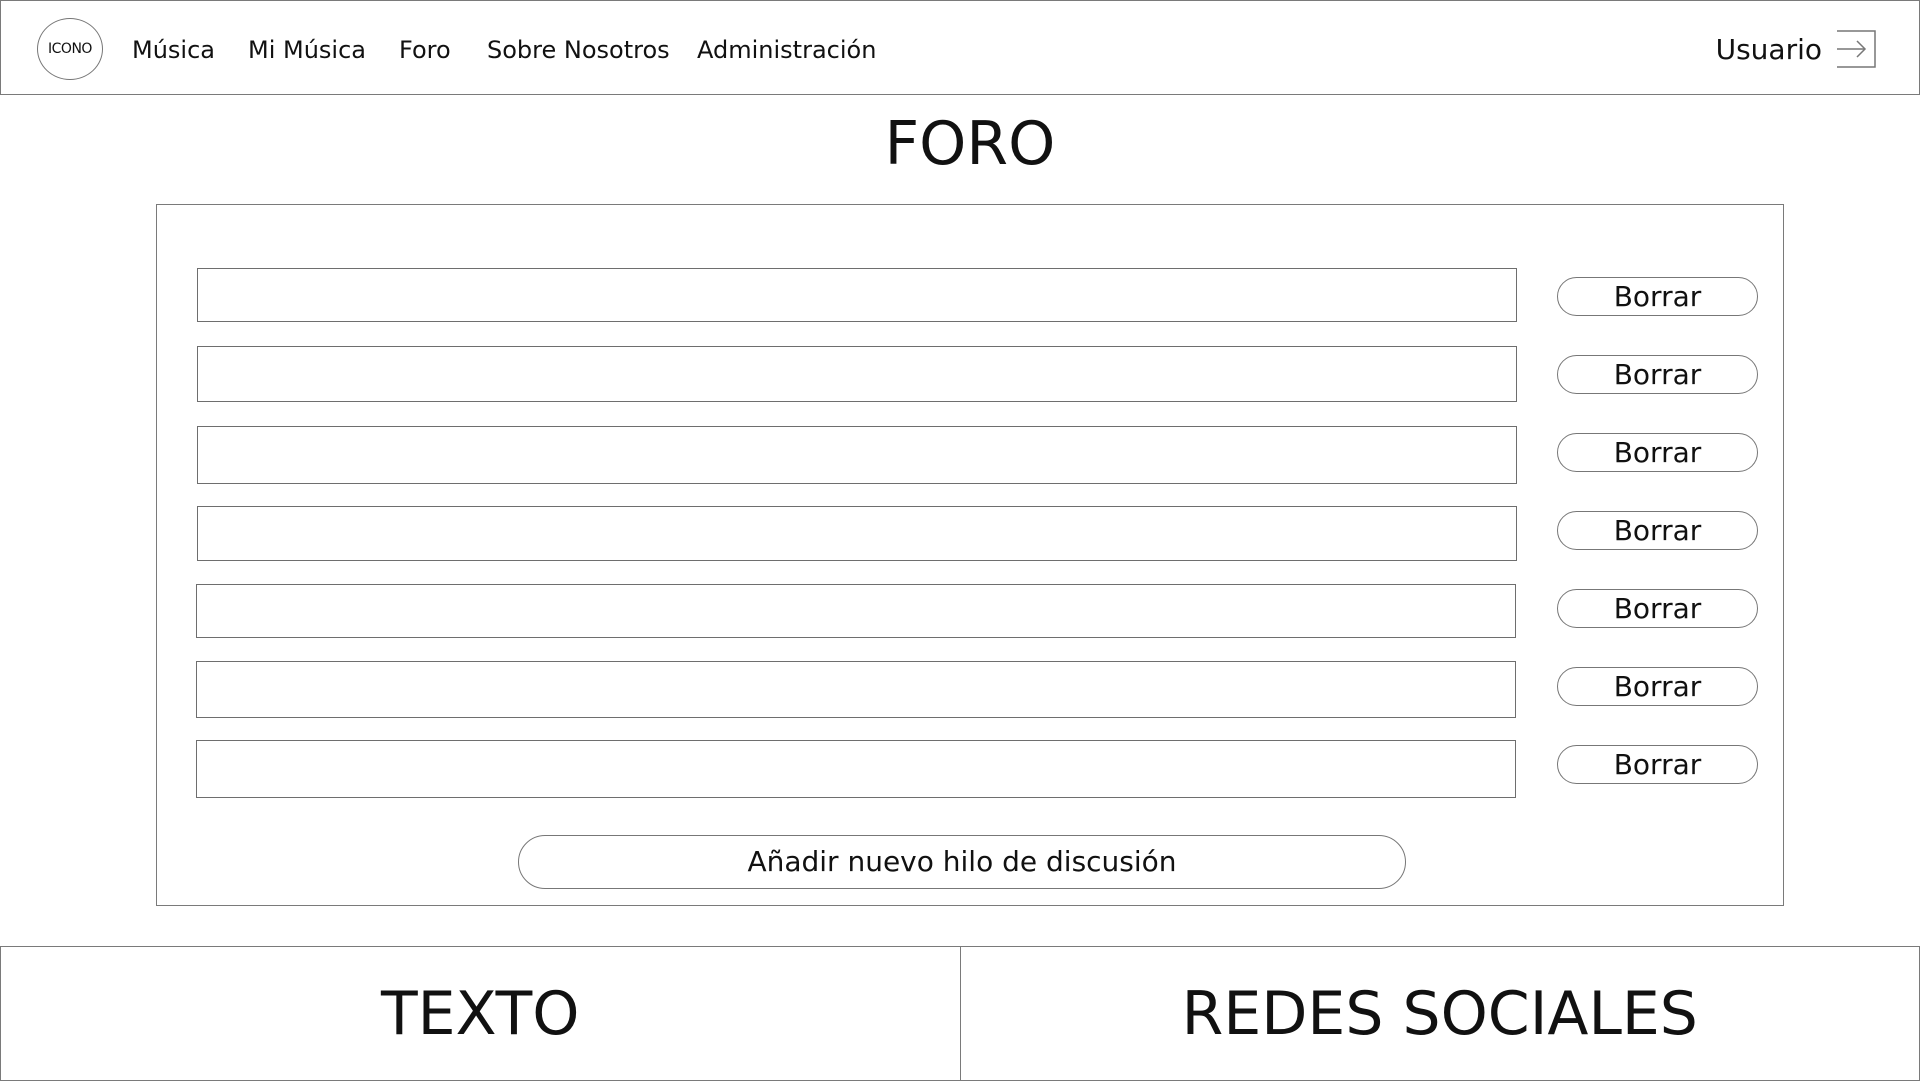  What do you see at coordinates (970, 144) in the screenshot?
I see `page-title: FORO` at bounding box center [970, 144].